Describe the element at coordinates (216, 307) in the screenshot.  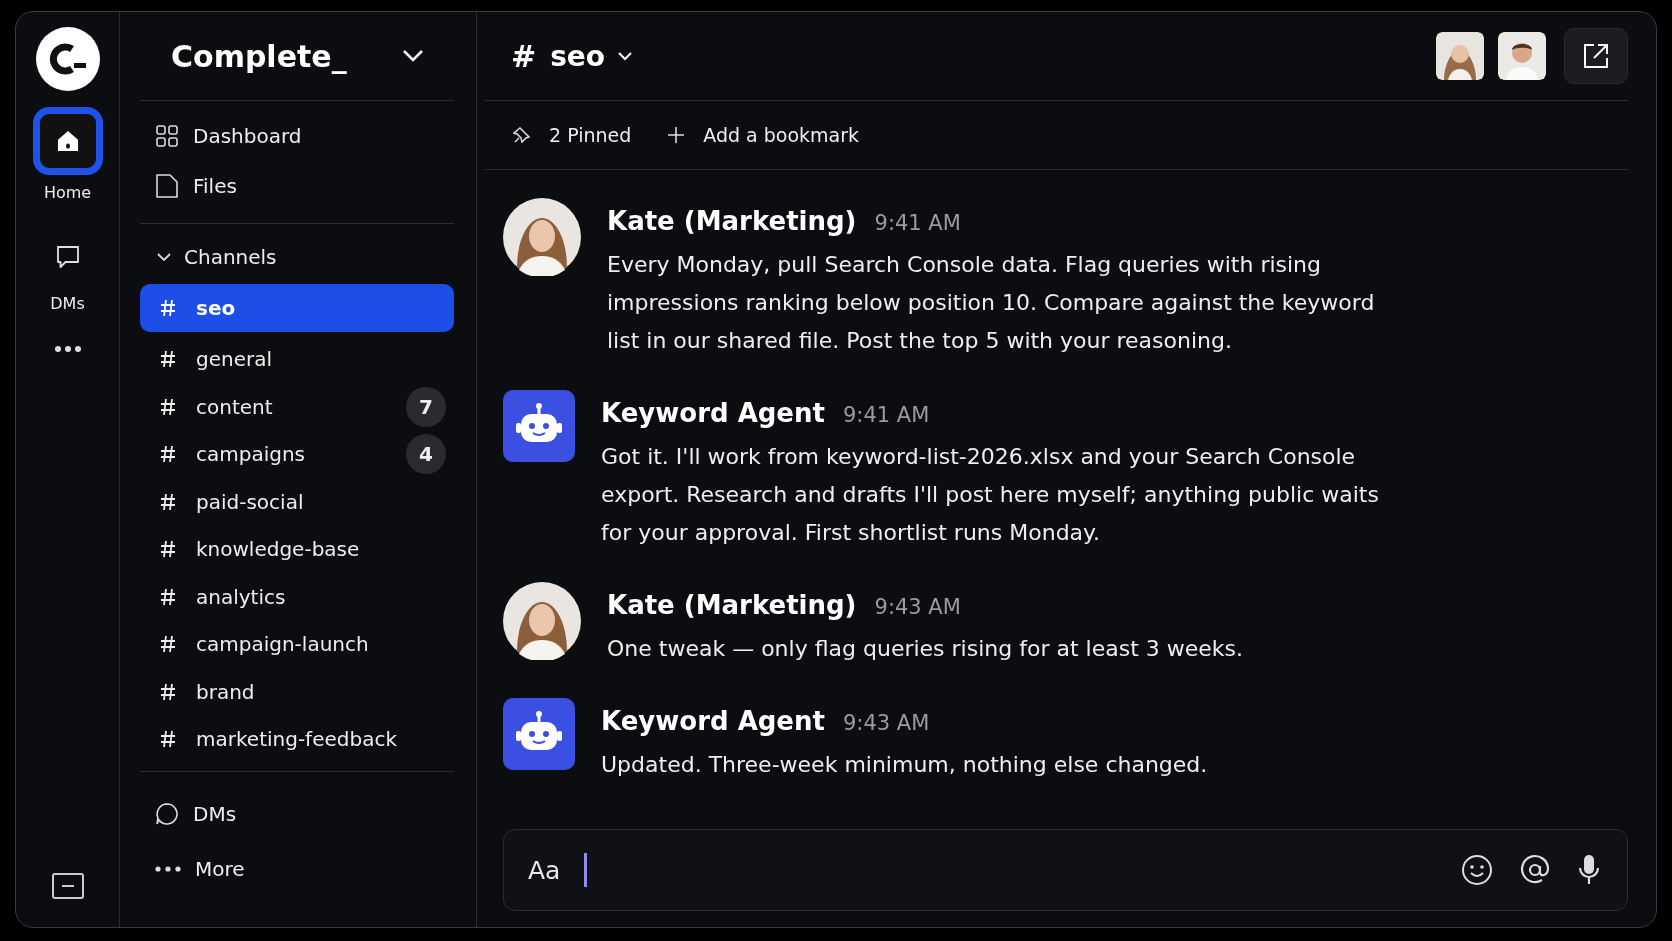
I see `channel-name: seo` at that location.